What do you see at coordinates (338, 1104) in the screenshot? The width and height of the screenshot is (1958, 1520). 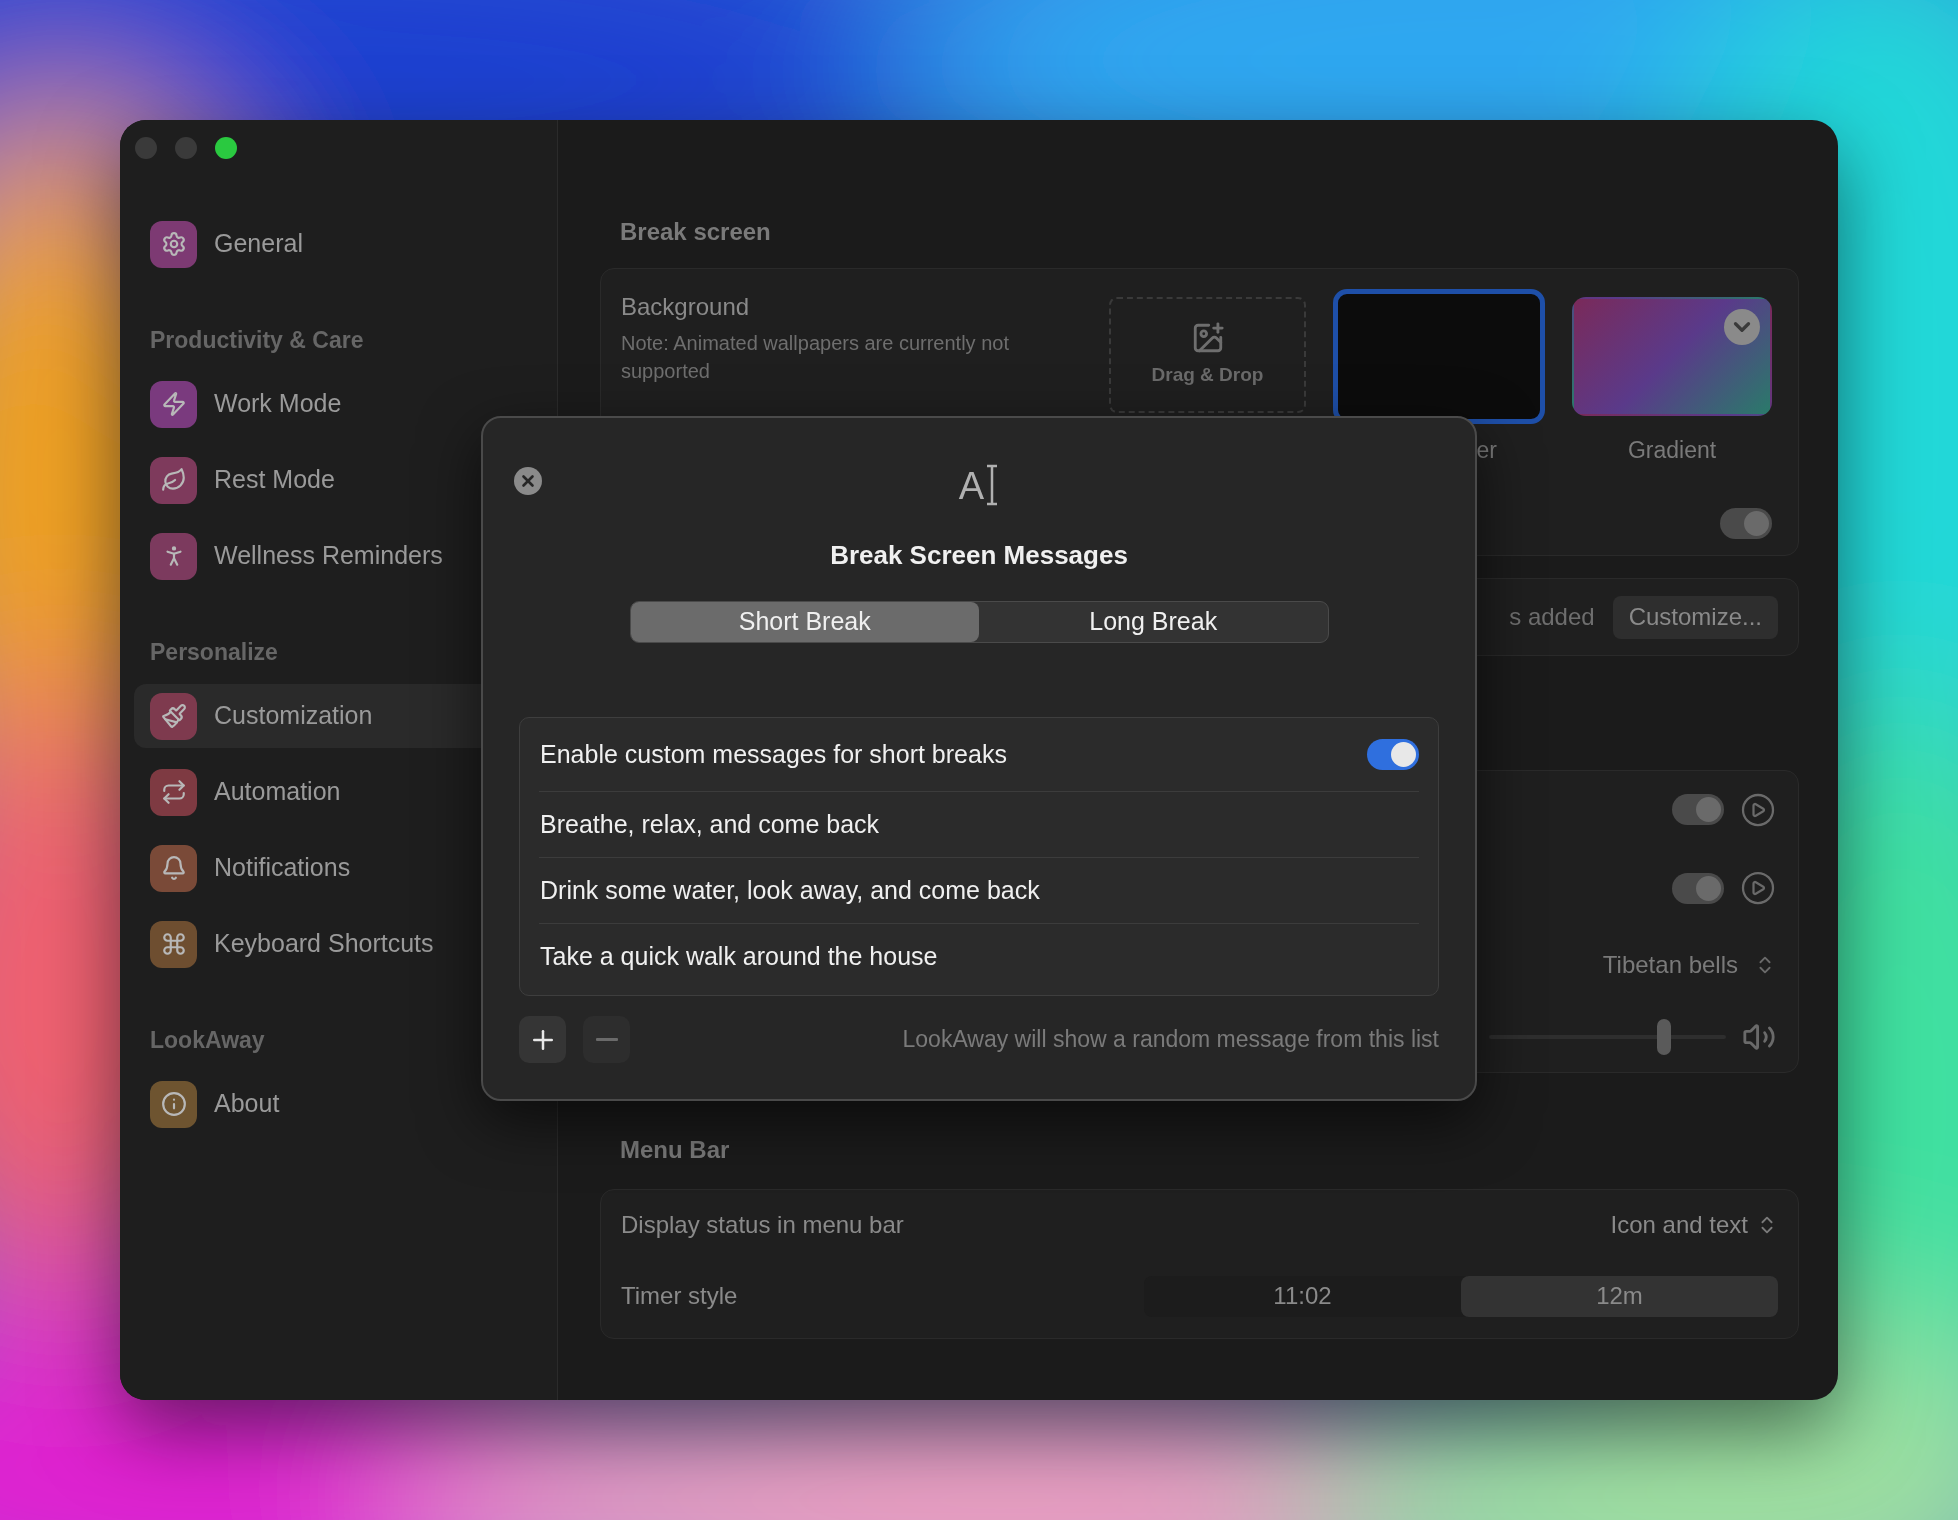 I see `sidebar-item: About` at bounding box center [338, 1104].